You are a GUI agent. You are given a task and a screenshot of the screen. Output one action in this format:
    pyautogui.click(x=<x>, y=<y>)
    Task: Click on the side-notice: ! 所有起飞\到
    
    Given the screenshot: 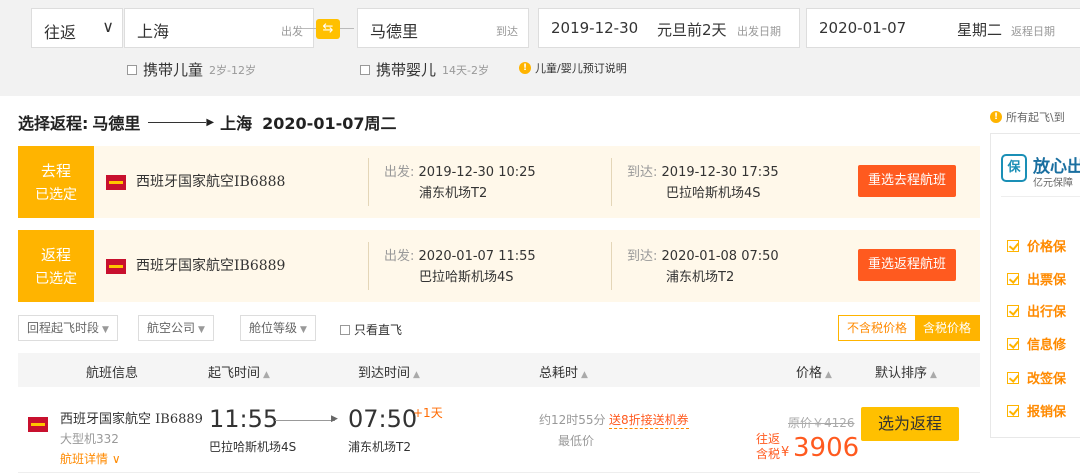 What is the action you would take?
    pyautogui.click(x=1027, y=117)
    